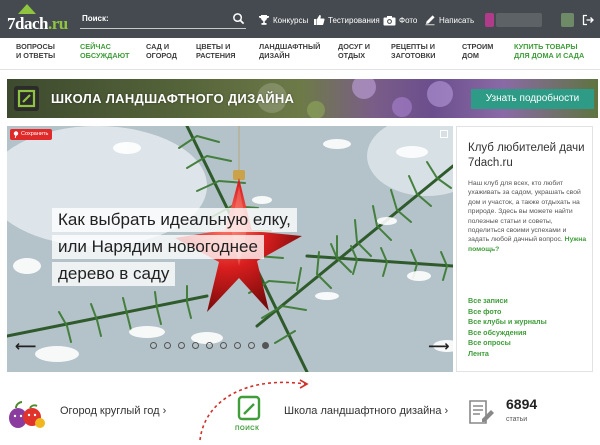 The image size is (600, 445). What do you see at coordinates (507, 354) in the screenshot?
I see `feed-link: Лента` at bounding box center [507, 354].